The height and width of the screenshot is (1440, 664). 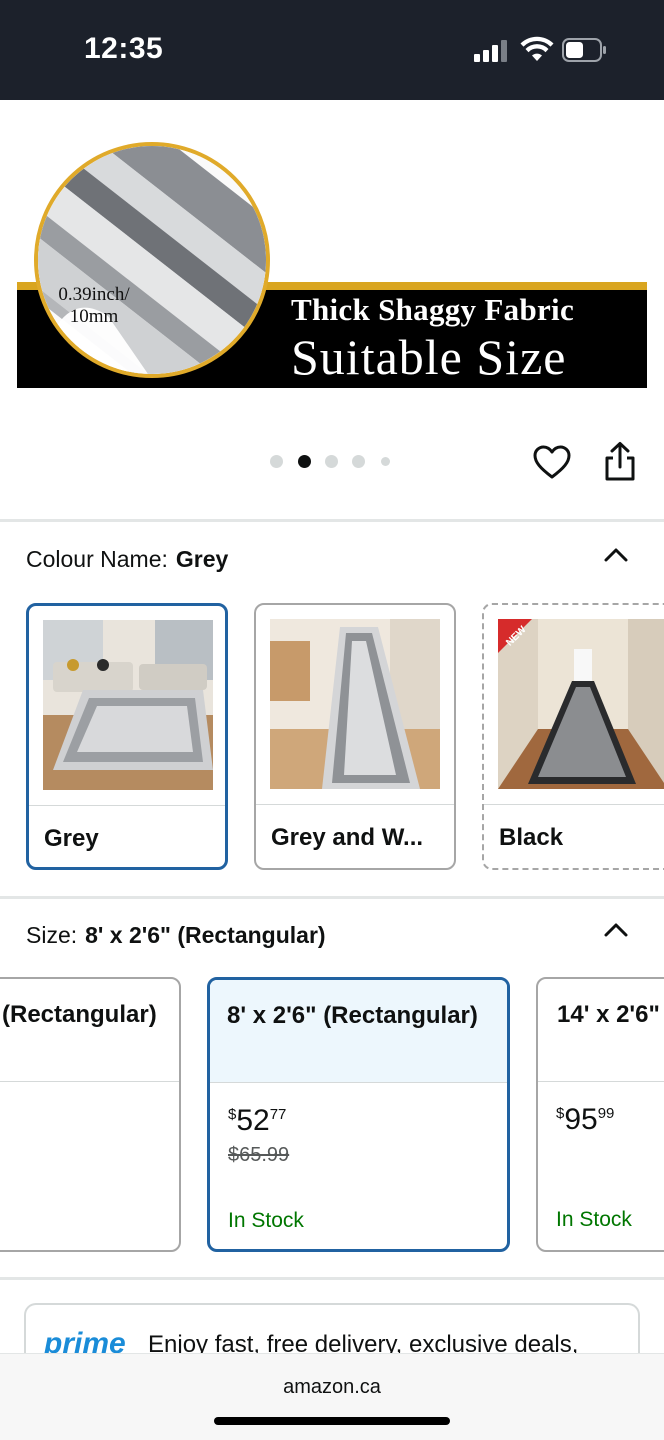 What do you see at coordinates (429, 357) in the screenshot?
I see `hero-text-line-2: Suitable Size` at bounding box center [429, 357].